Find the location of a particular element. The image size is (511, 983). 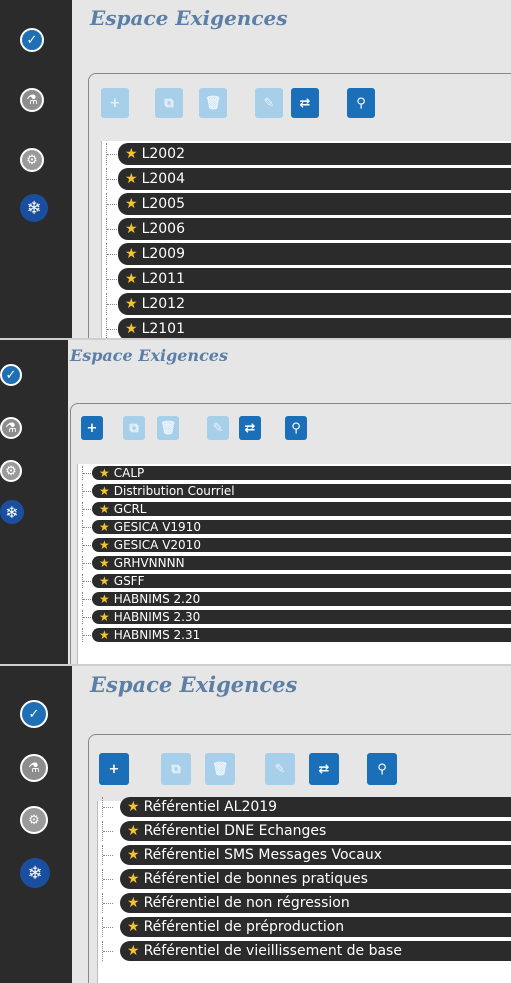

tree-item: ★ L2101 is located at coordinates (306, 327).